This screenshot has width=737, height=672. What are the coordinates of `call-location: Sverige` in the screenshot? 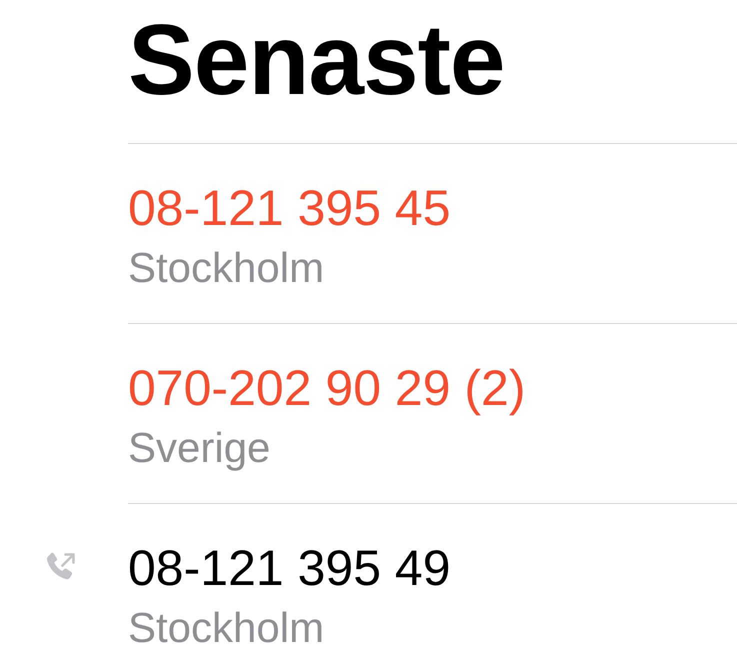 It's located at (199, 448).